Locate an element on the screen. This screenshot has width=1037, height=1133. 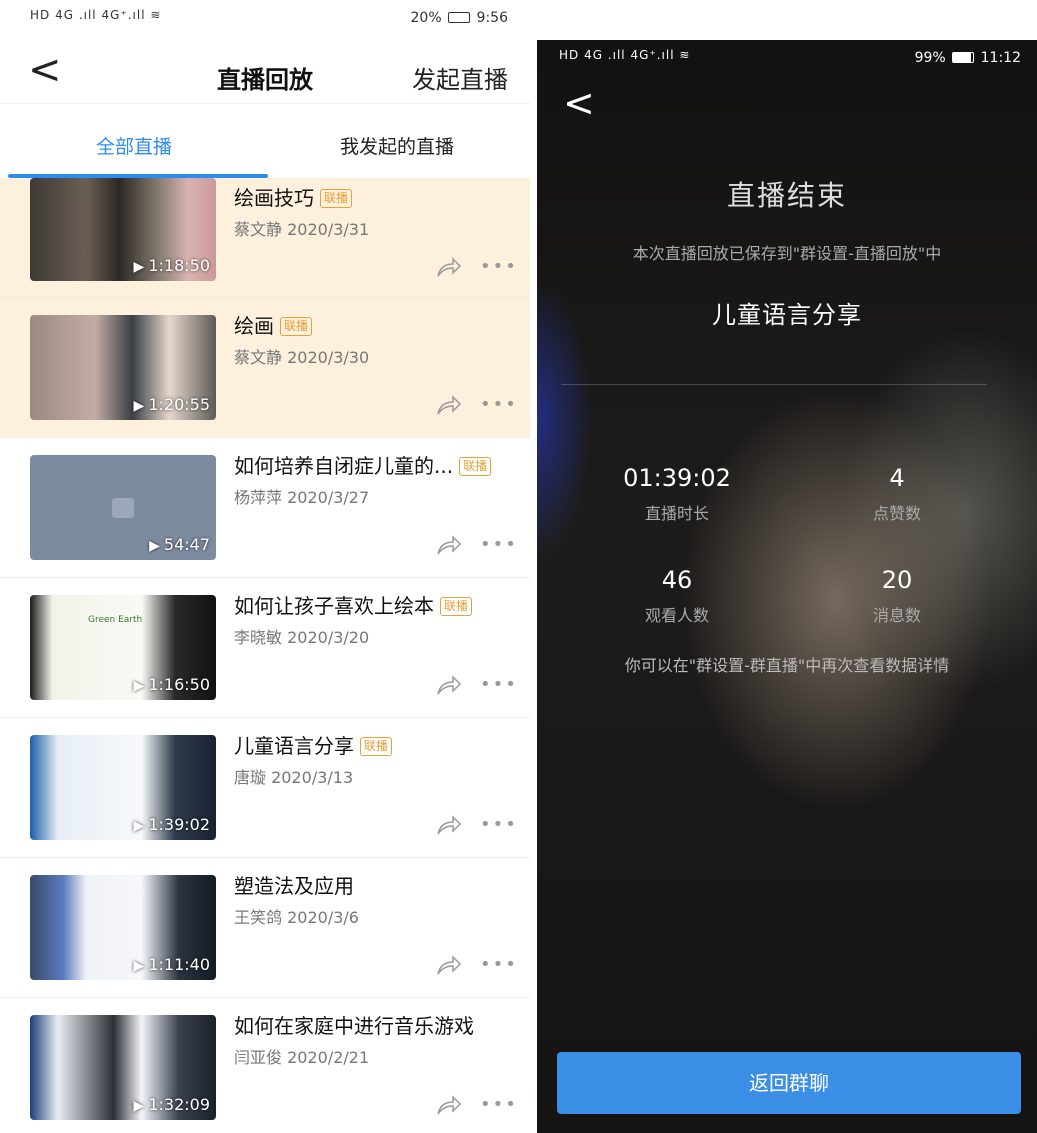
item-meta: 王笑鸽 2020/3/6 is located at coordinates (296, 917).